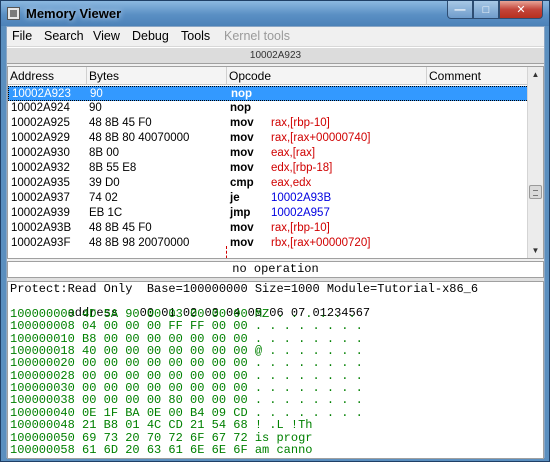 This screenshot has height=462, width=550. Describe the element at coordinates (106, 213) in the screenshot. I see `row-bytes: EB 1C` at that location.